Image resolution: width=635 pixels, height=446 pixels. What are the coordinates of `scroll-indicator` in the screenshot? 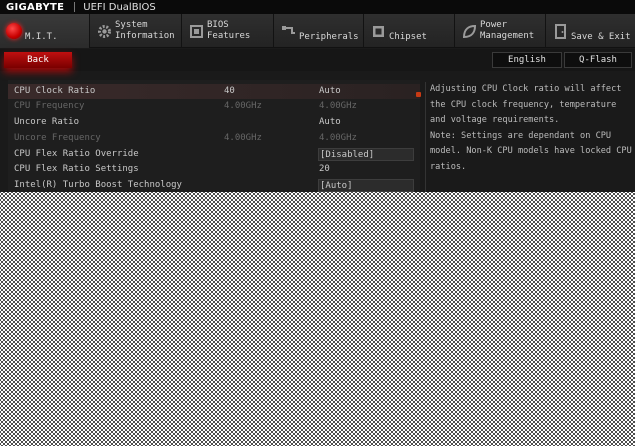 It's located at (418, 94).